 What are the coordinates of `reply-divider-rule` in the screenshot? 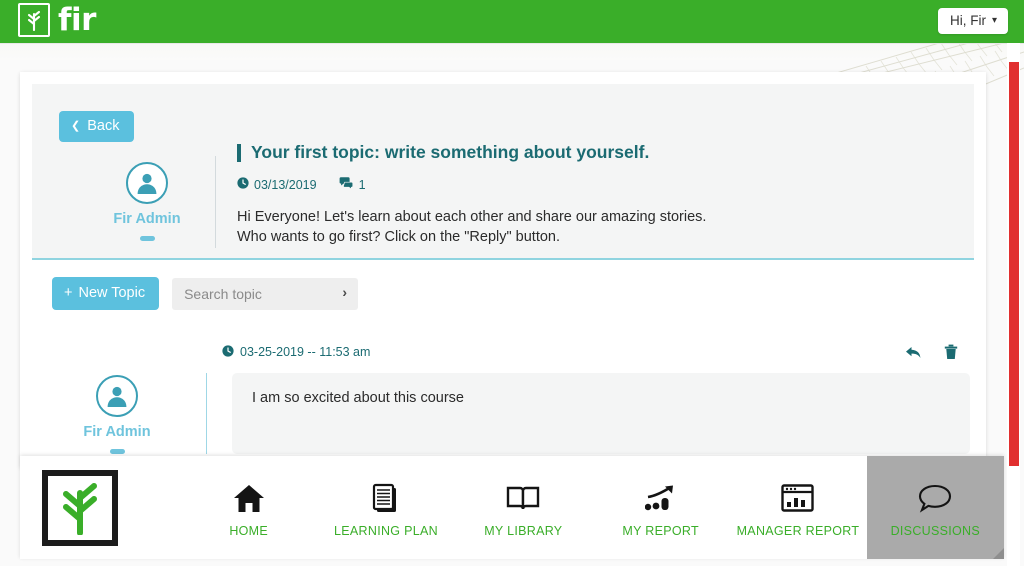 It's located at (206, 413).